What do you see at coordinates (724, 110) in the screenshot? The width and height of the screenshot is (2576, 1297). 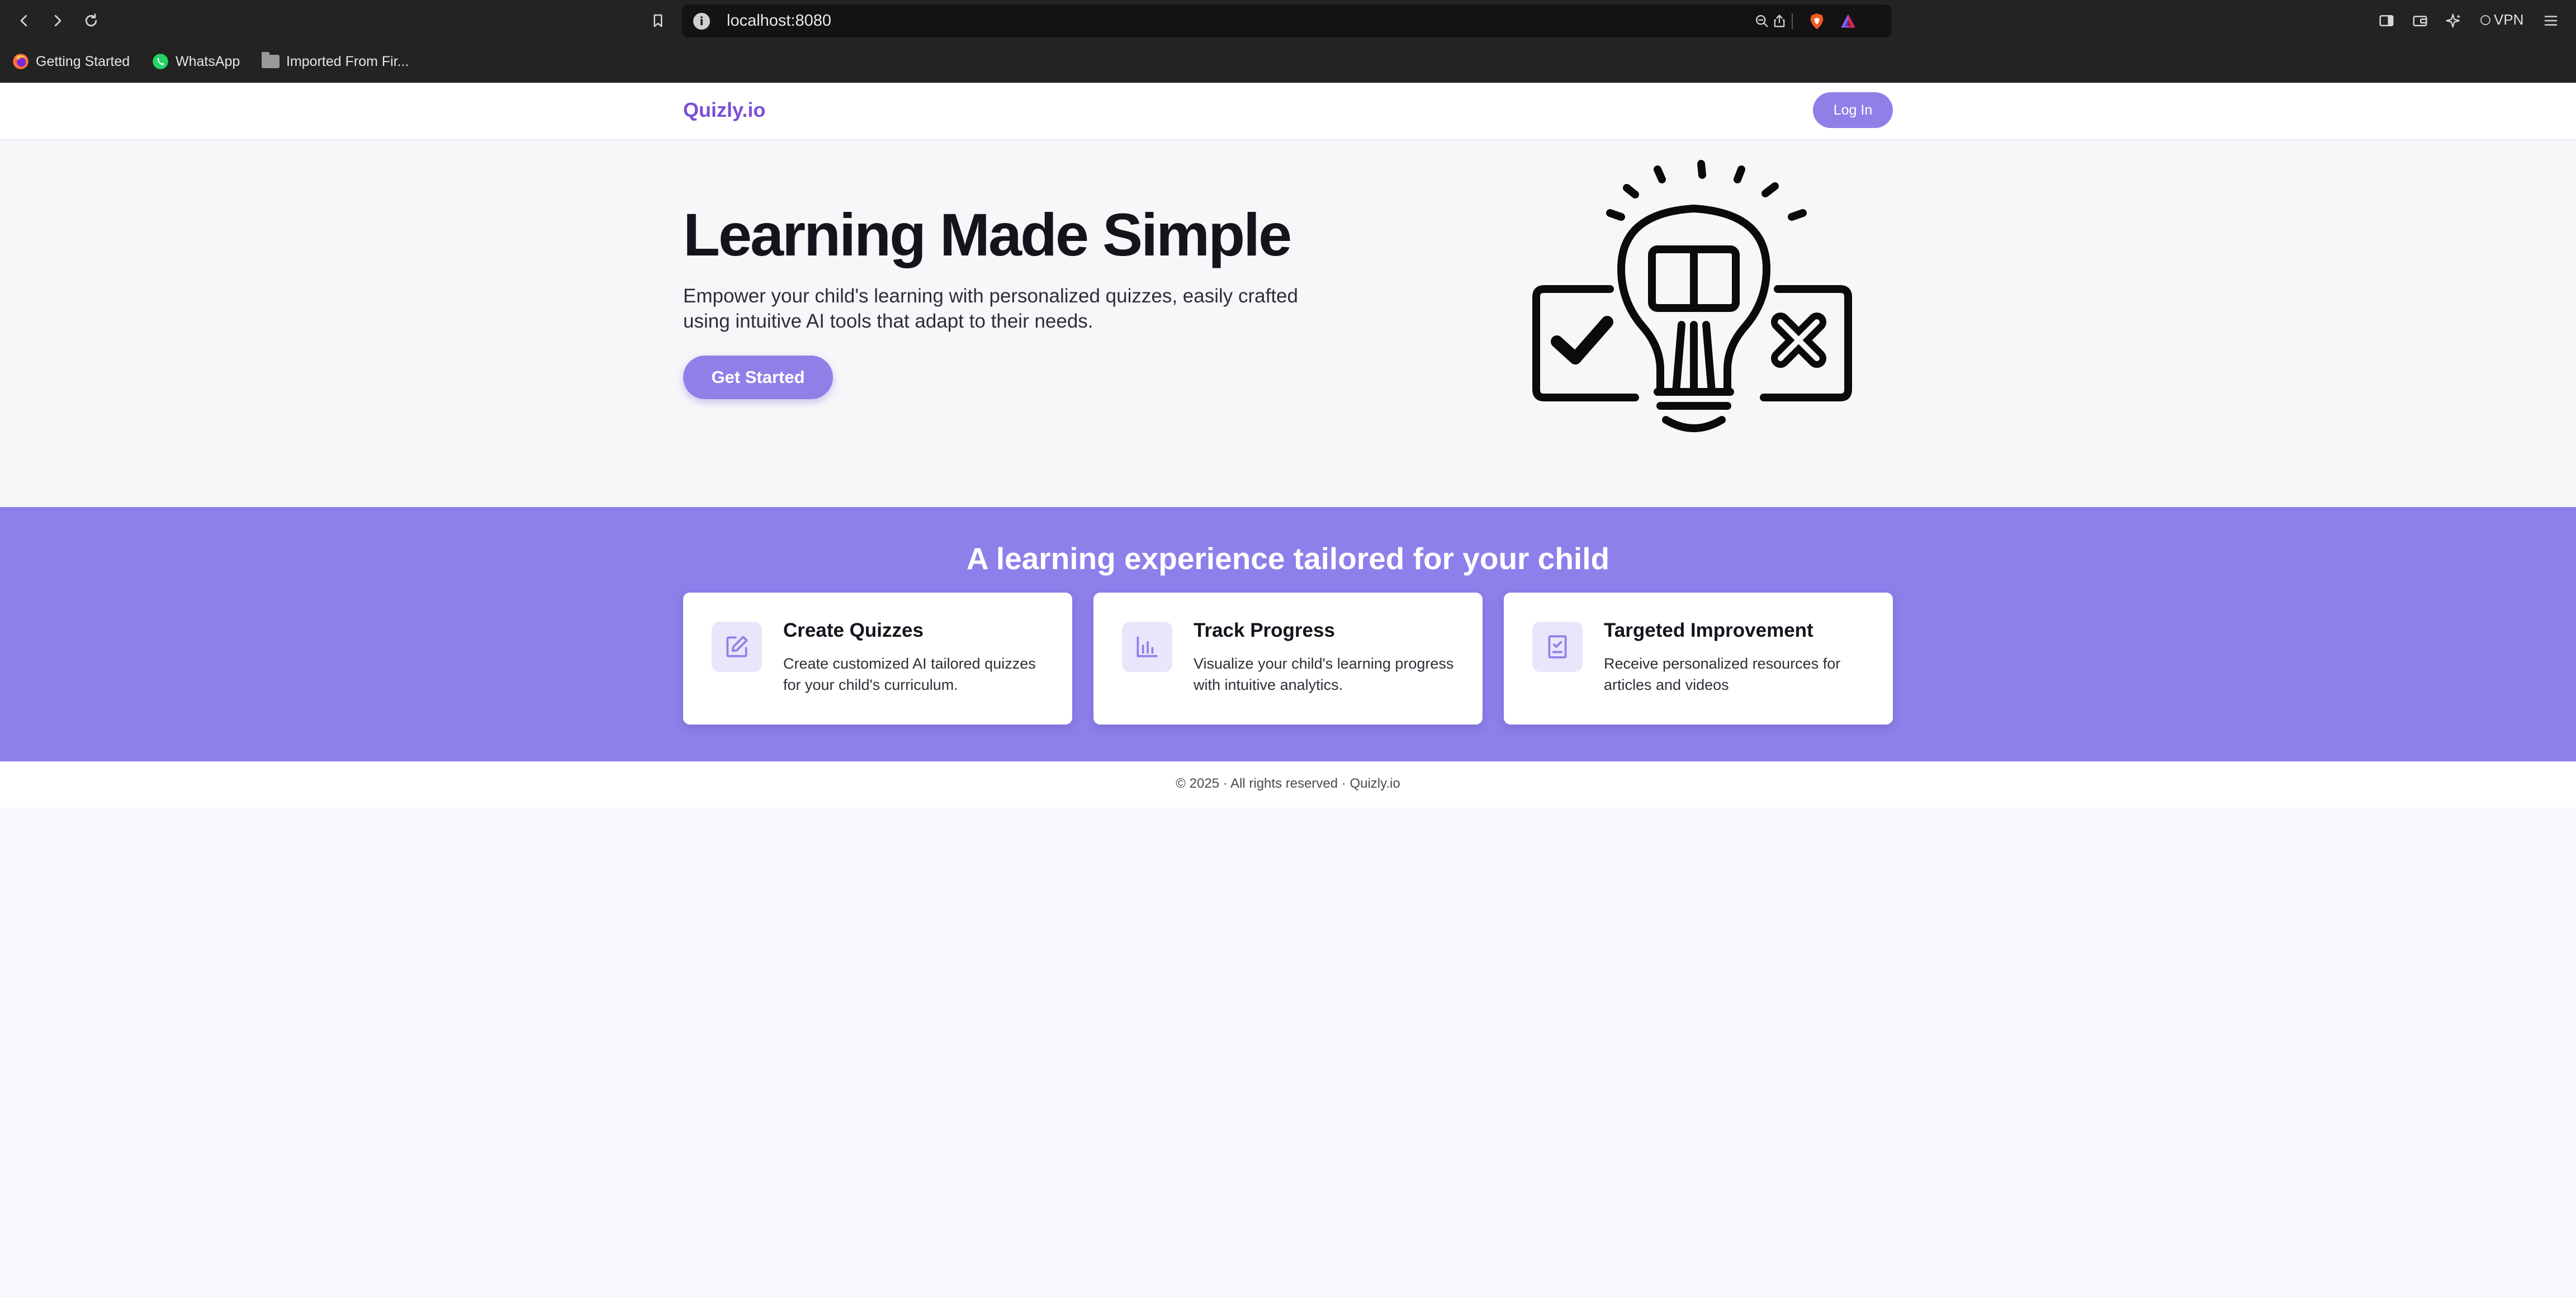 I see `site-logo: Quizly.io` at bounding box center [724, 110].